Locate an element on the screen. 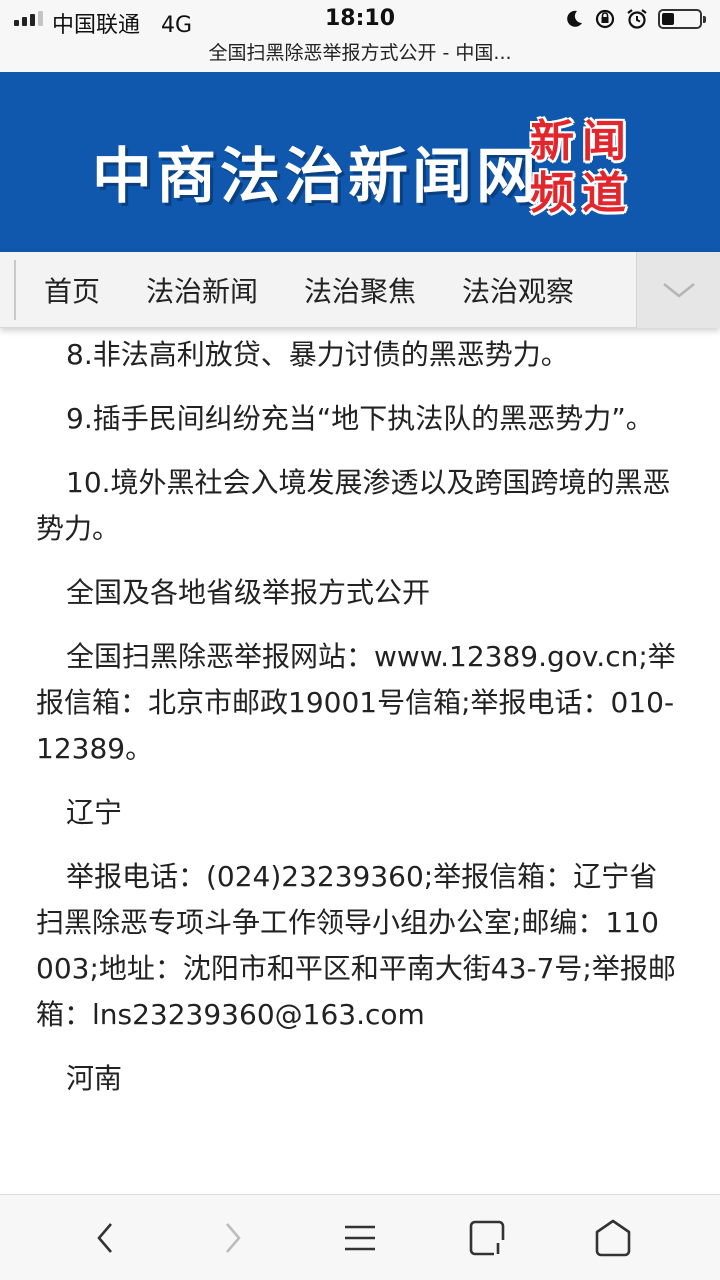  nav-divider is located at coordinates (15, 290).